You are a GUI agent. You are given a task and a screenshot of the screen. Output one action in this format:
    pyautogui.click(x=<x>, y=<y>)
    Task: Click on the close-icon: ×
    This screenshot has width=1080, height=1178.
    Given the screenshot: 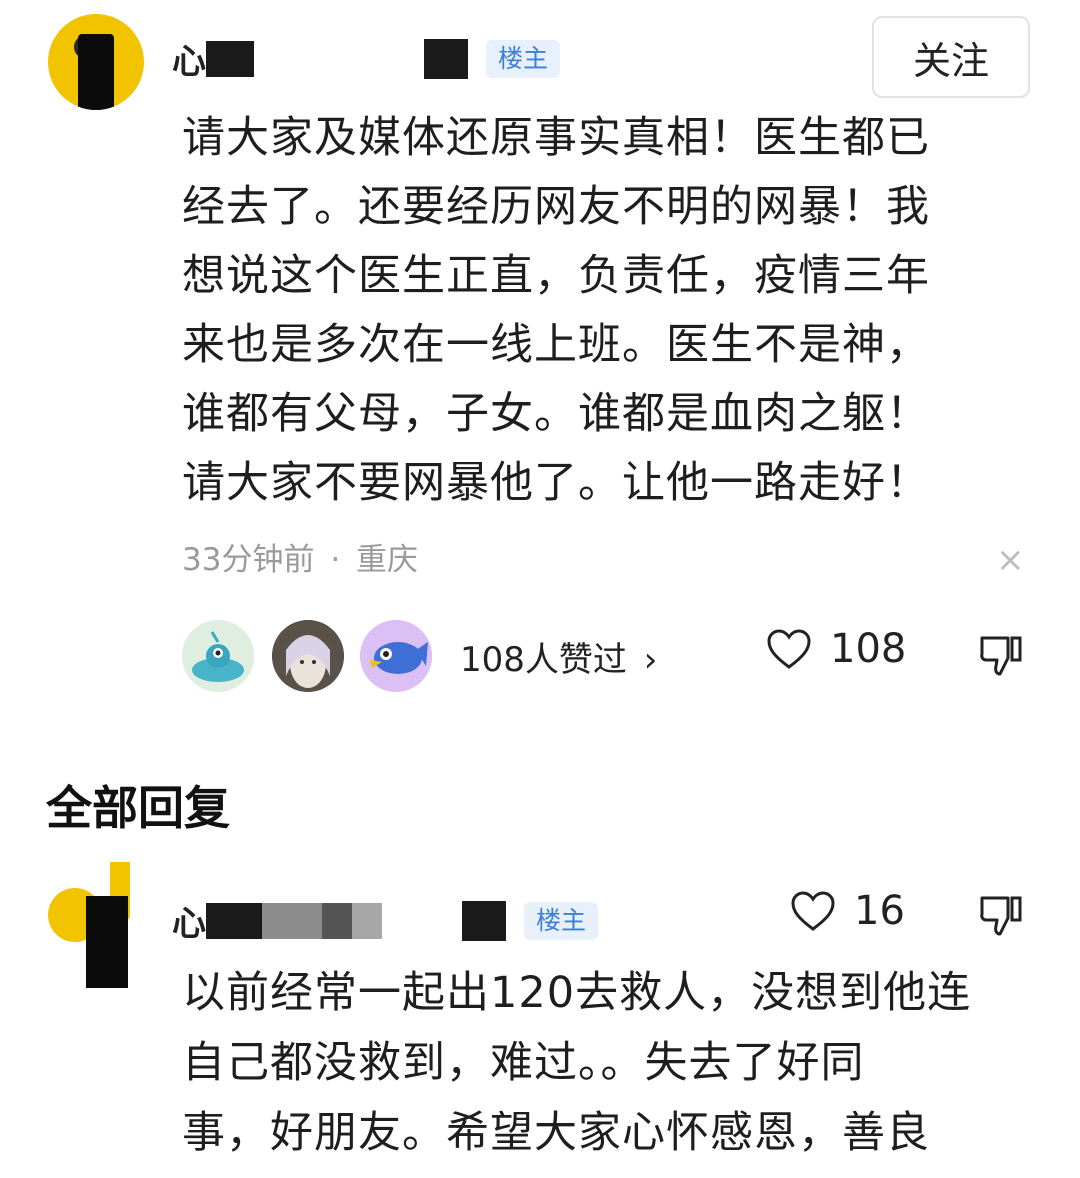 What is the action you would take?
    pyautogui.click(x=1010, y=560)
    